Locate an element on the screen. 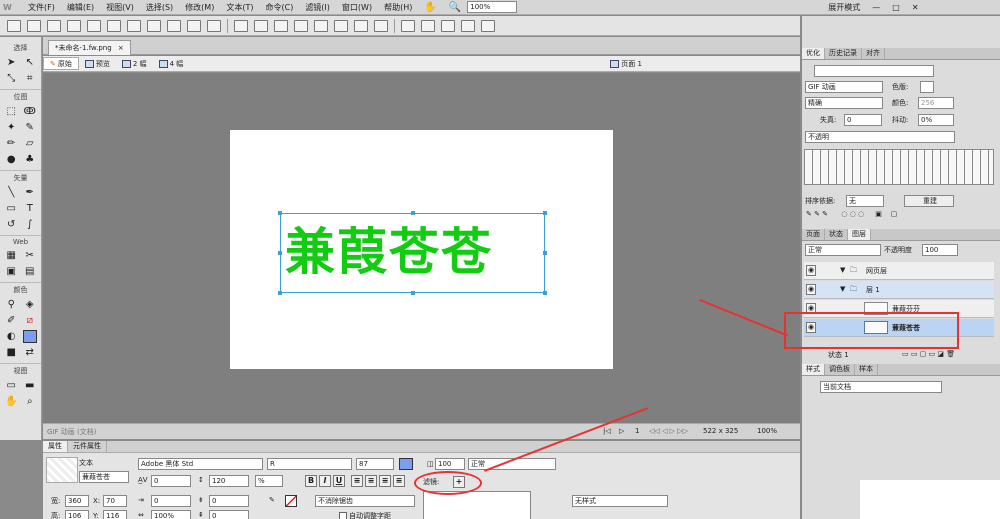 The height and width of the screenshot is (519, 1000). frame-nav-icons: ◁◁ ◁ ▷ ▷▷ is located at coordinates (668, 431).